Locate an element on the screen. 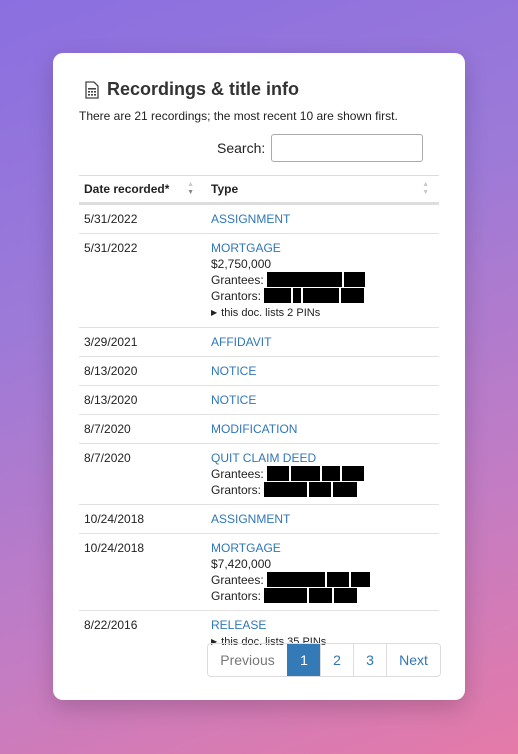 This screenshot has height=754, width=518. card-title-text: Recordings & title info is located at coordinates (203, 89).